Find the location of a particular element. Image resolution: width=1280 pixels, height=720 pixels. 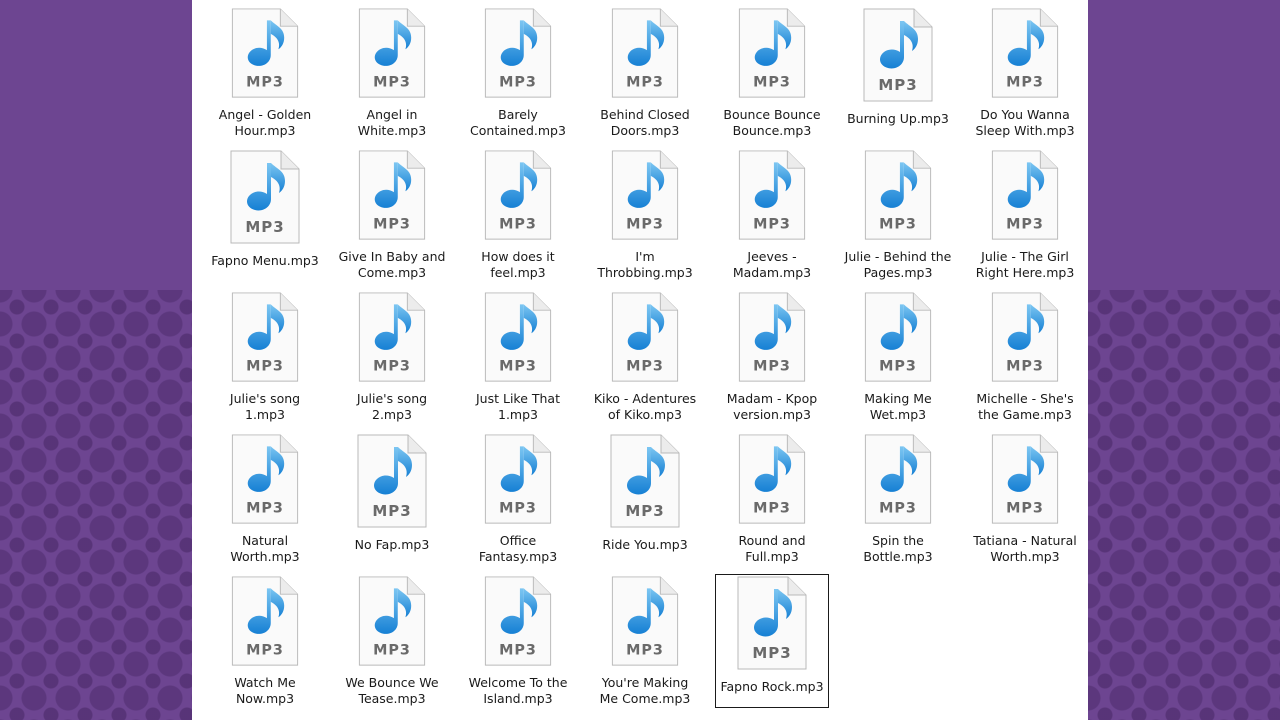

file-item: MP3 Office Fantasy.mp3 is located at coordinates (518, 499).